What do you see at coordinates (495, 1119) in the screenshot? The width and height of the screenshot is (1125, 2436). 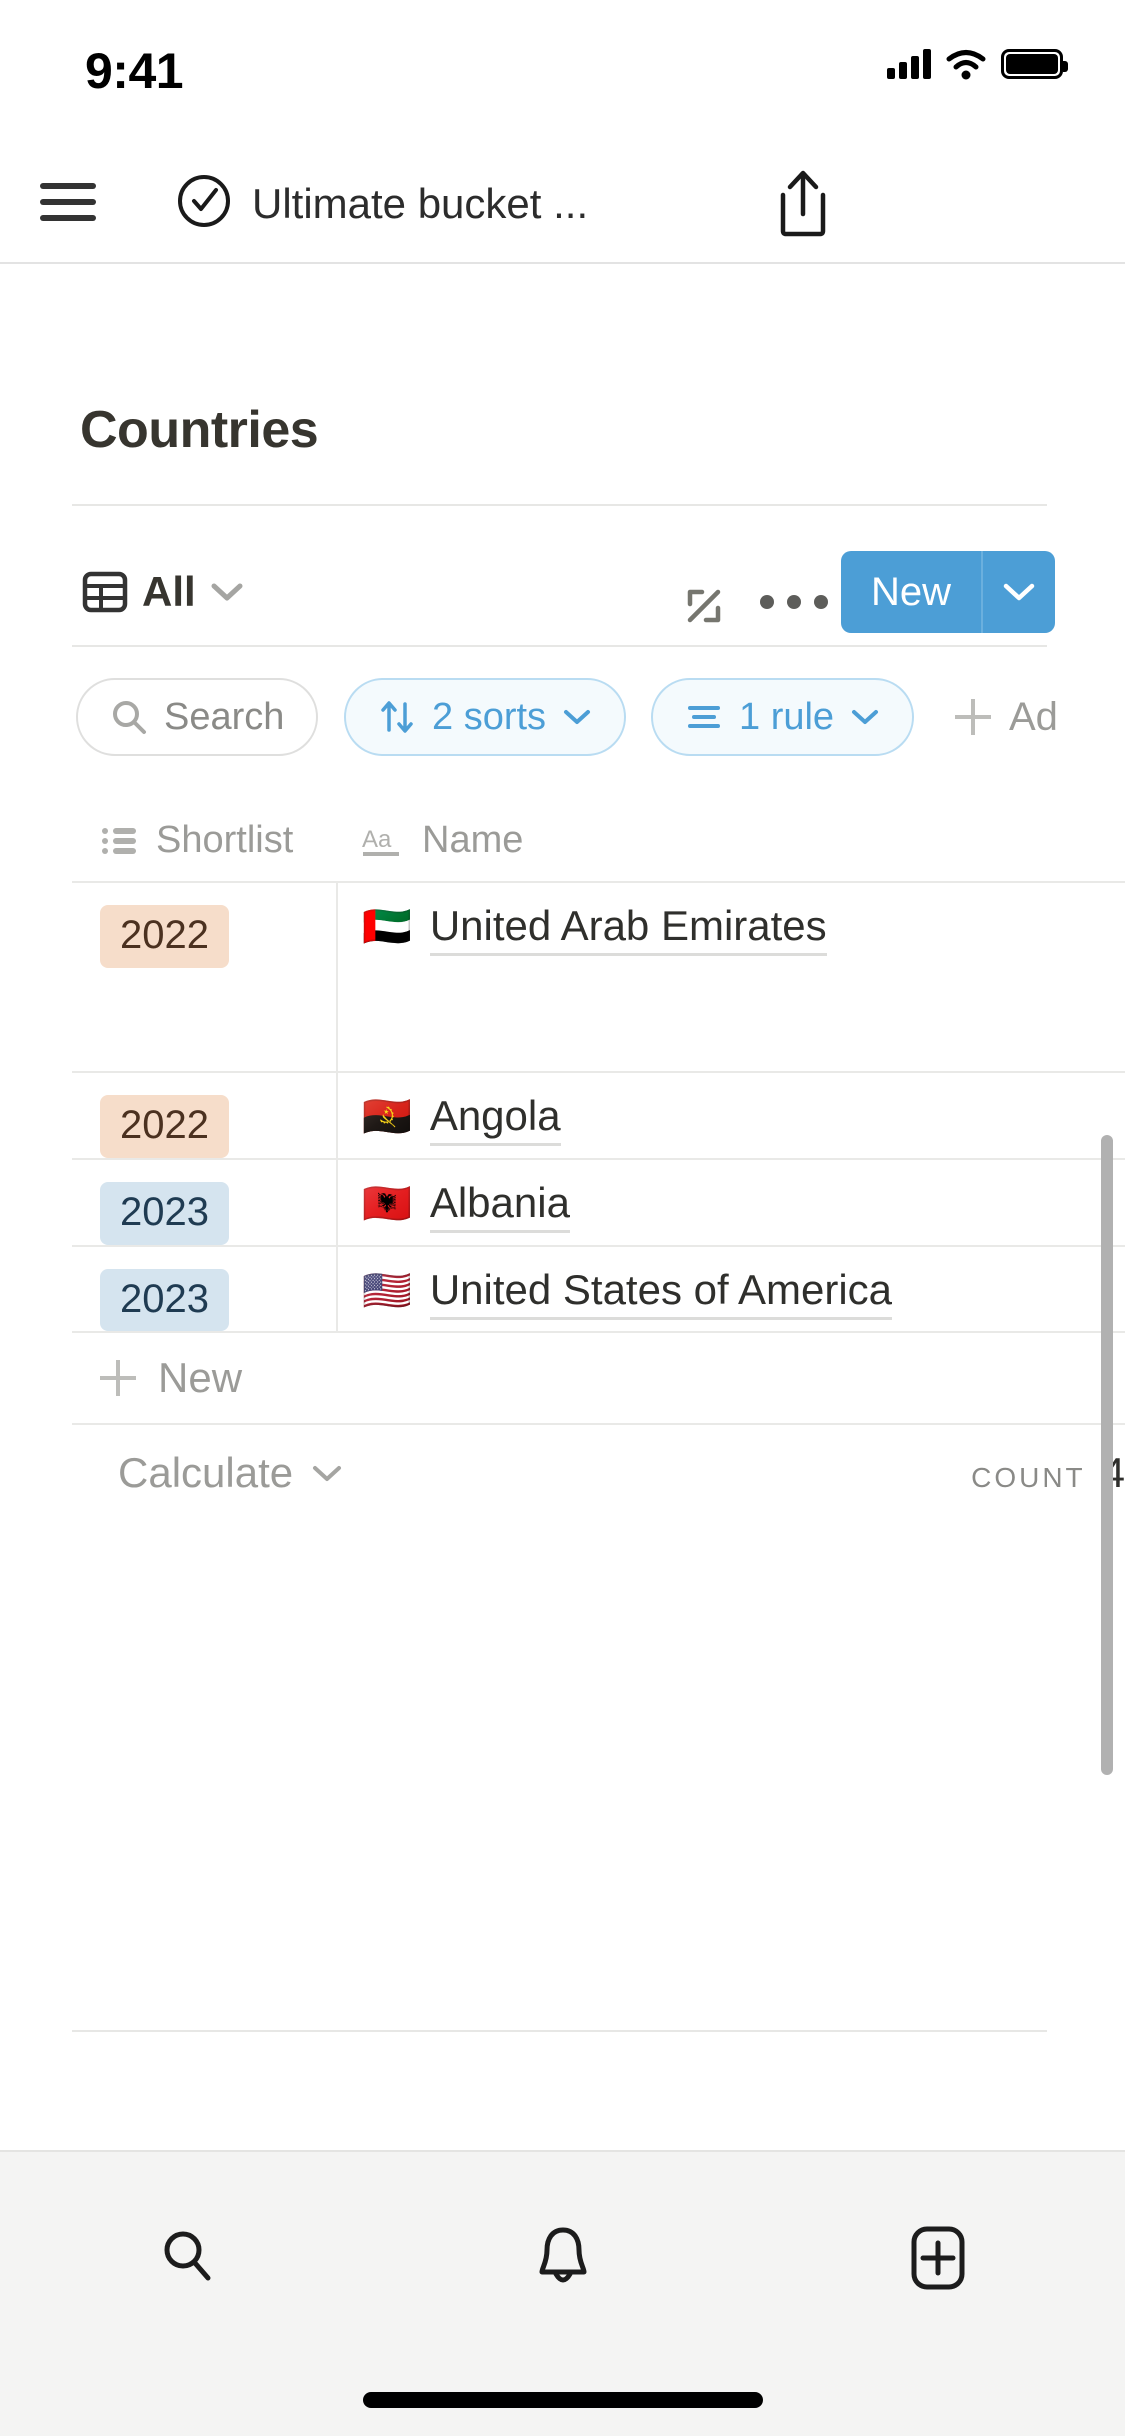 I see `record-title: Angola` at bounding box center [495, 1119].